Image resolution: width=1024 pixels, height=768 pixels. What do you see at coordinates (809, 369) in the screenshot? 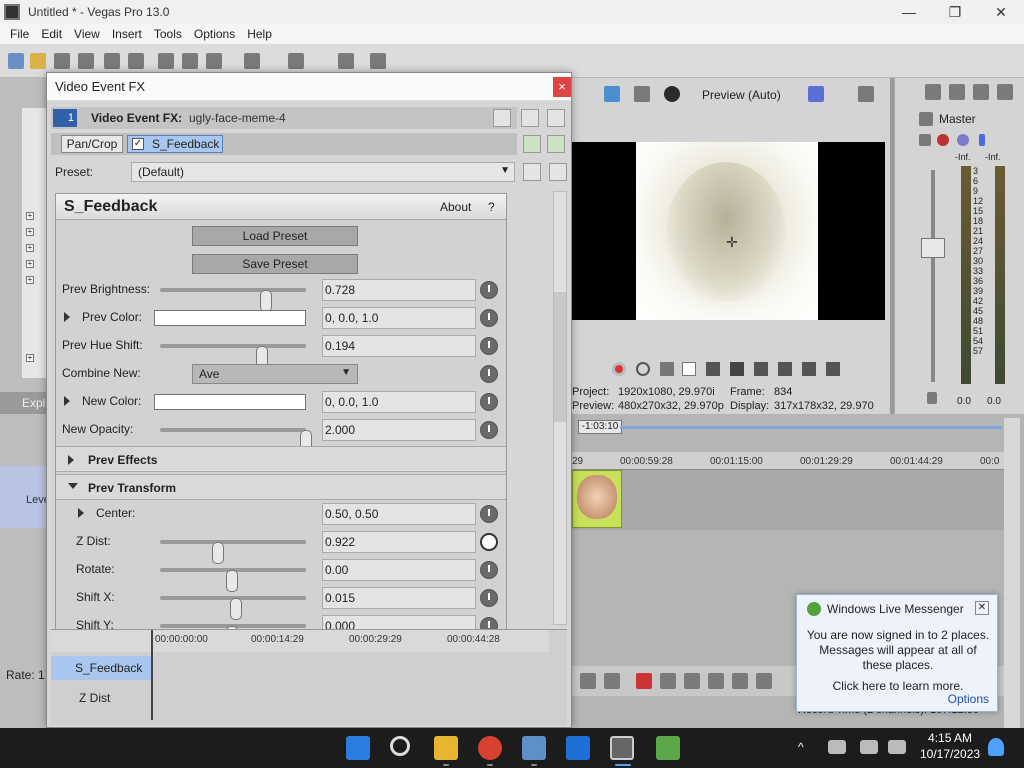
I see `previous-frame-icon` at bounding box center [809, 369].